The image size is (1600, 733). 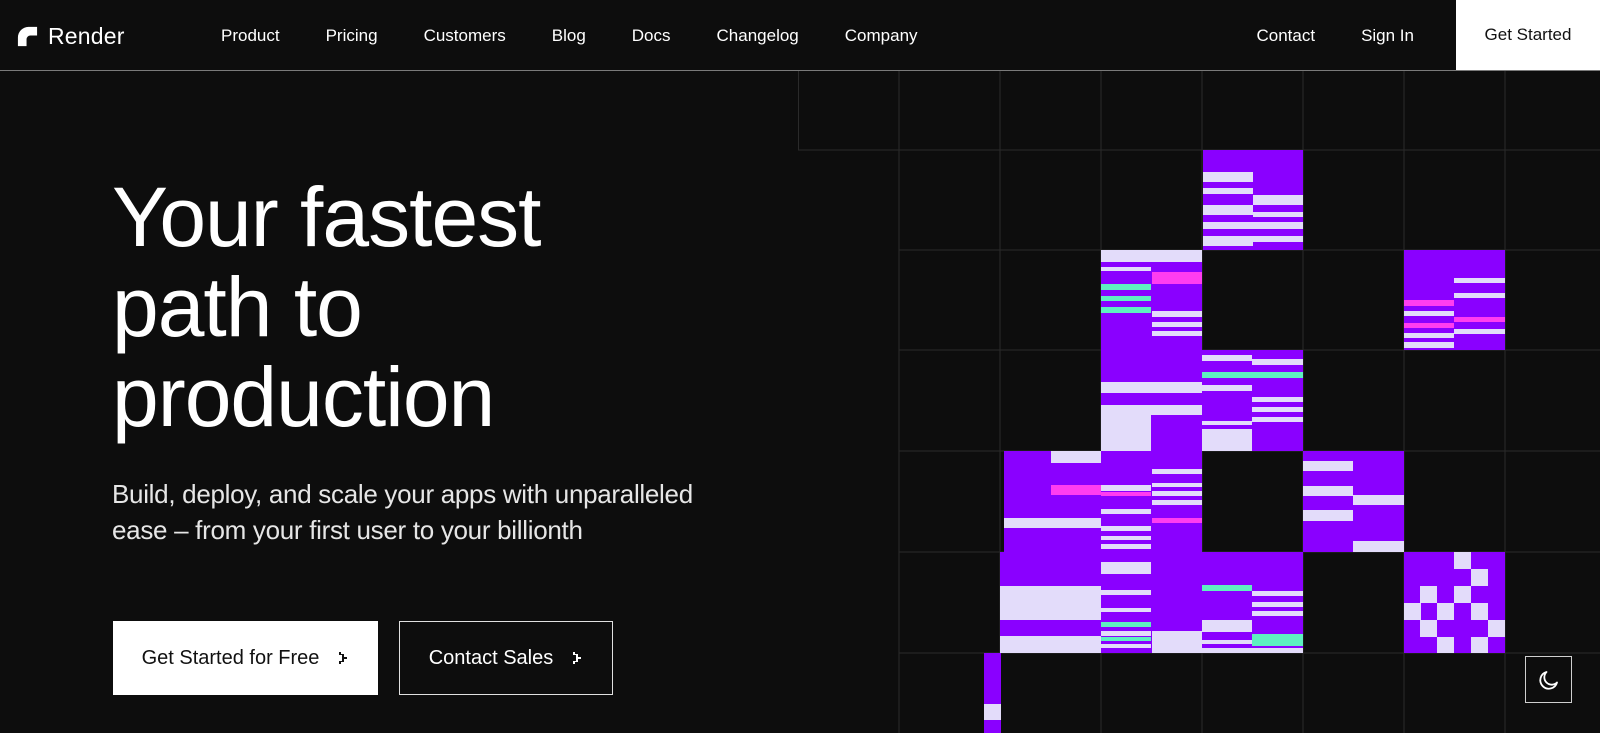 What do you see at coordinates (303, 397) in the screenshot?
I see `hero-title-line: production` at bounding box center [303, 397].